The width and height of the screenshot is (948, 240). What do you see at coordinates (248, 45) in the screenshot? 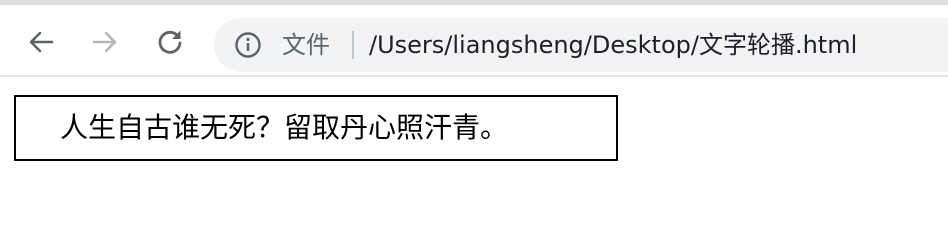
I see `info-icon` at bounding box center [248, 45].